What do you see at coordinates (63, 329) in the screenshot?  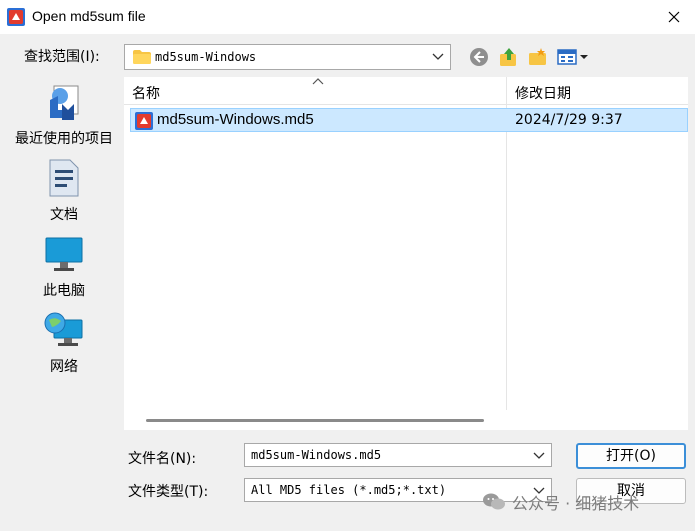 I see `network-icon` at bounding box center [63, 329].